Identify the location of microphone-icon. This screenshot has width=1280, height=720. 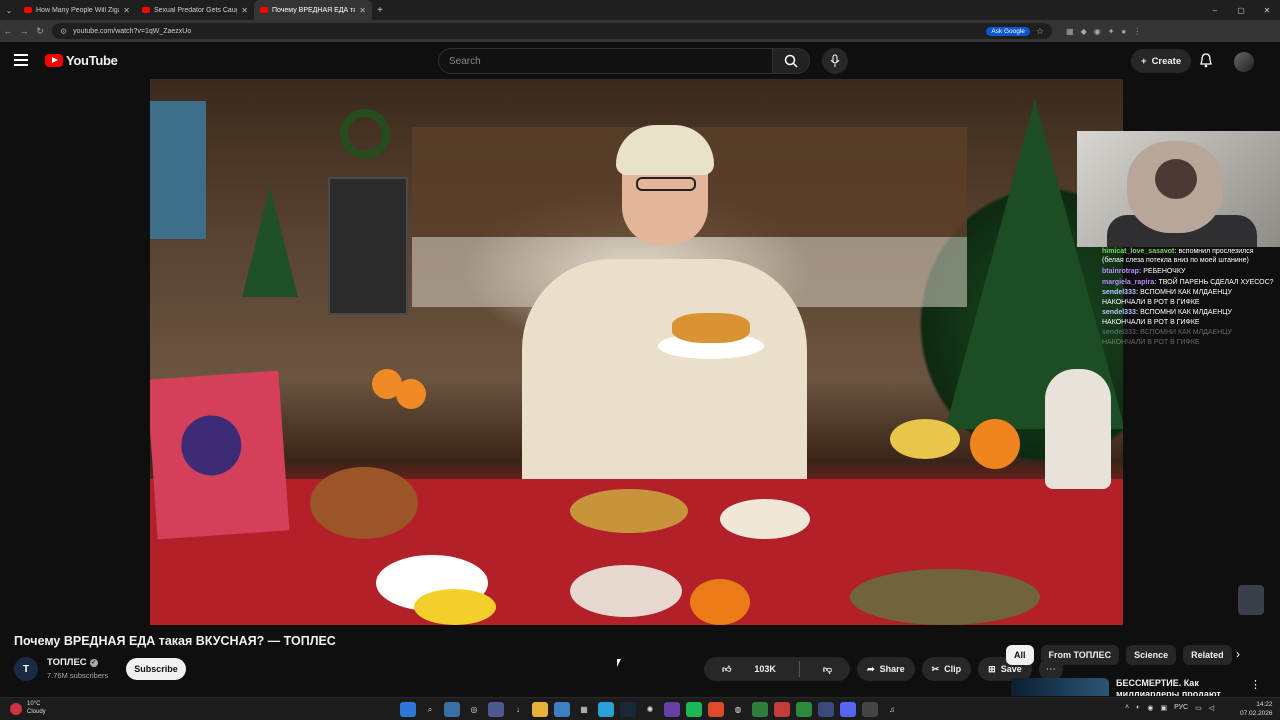
(835, 60).